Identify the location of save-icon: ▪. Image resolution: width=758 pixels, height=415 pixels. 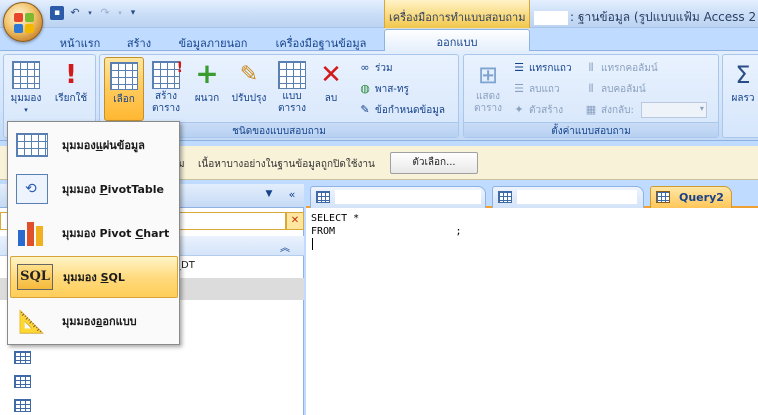
(57, 13).